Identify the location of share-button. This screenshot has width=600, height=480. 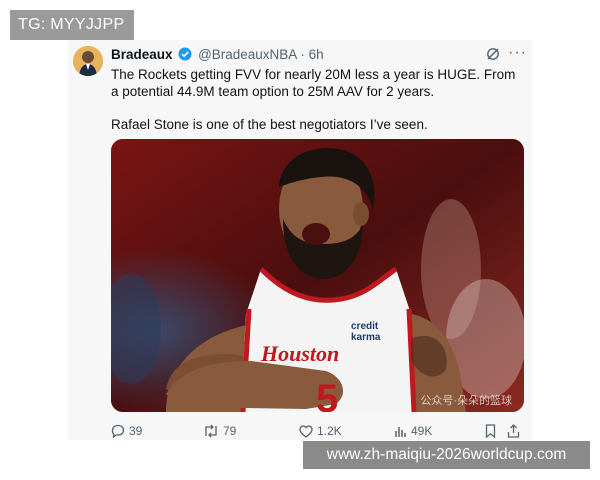
(513, 431).